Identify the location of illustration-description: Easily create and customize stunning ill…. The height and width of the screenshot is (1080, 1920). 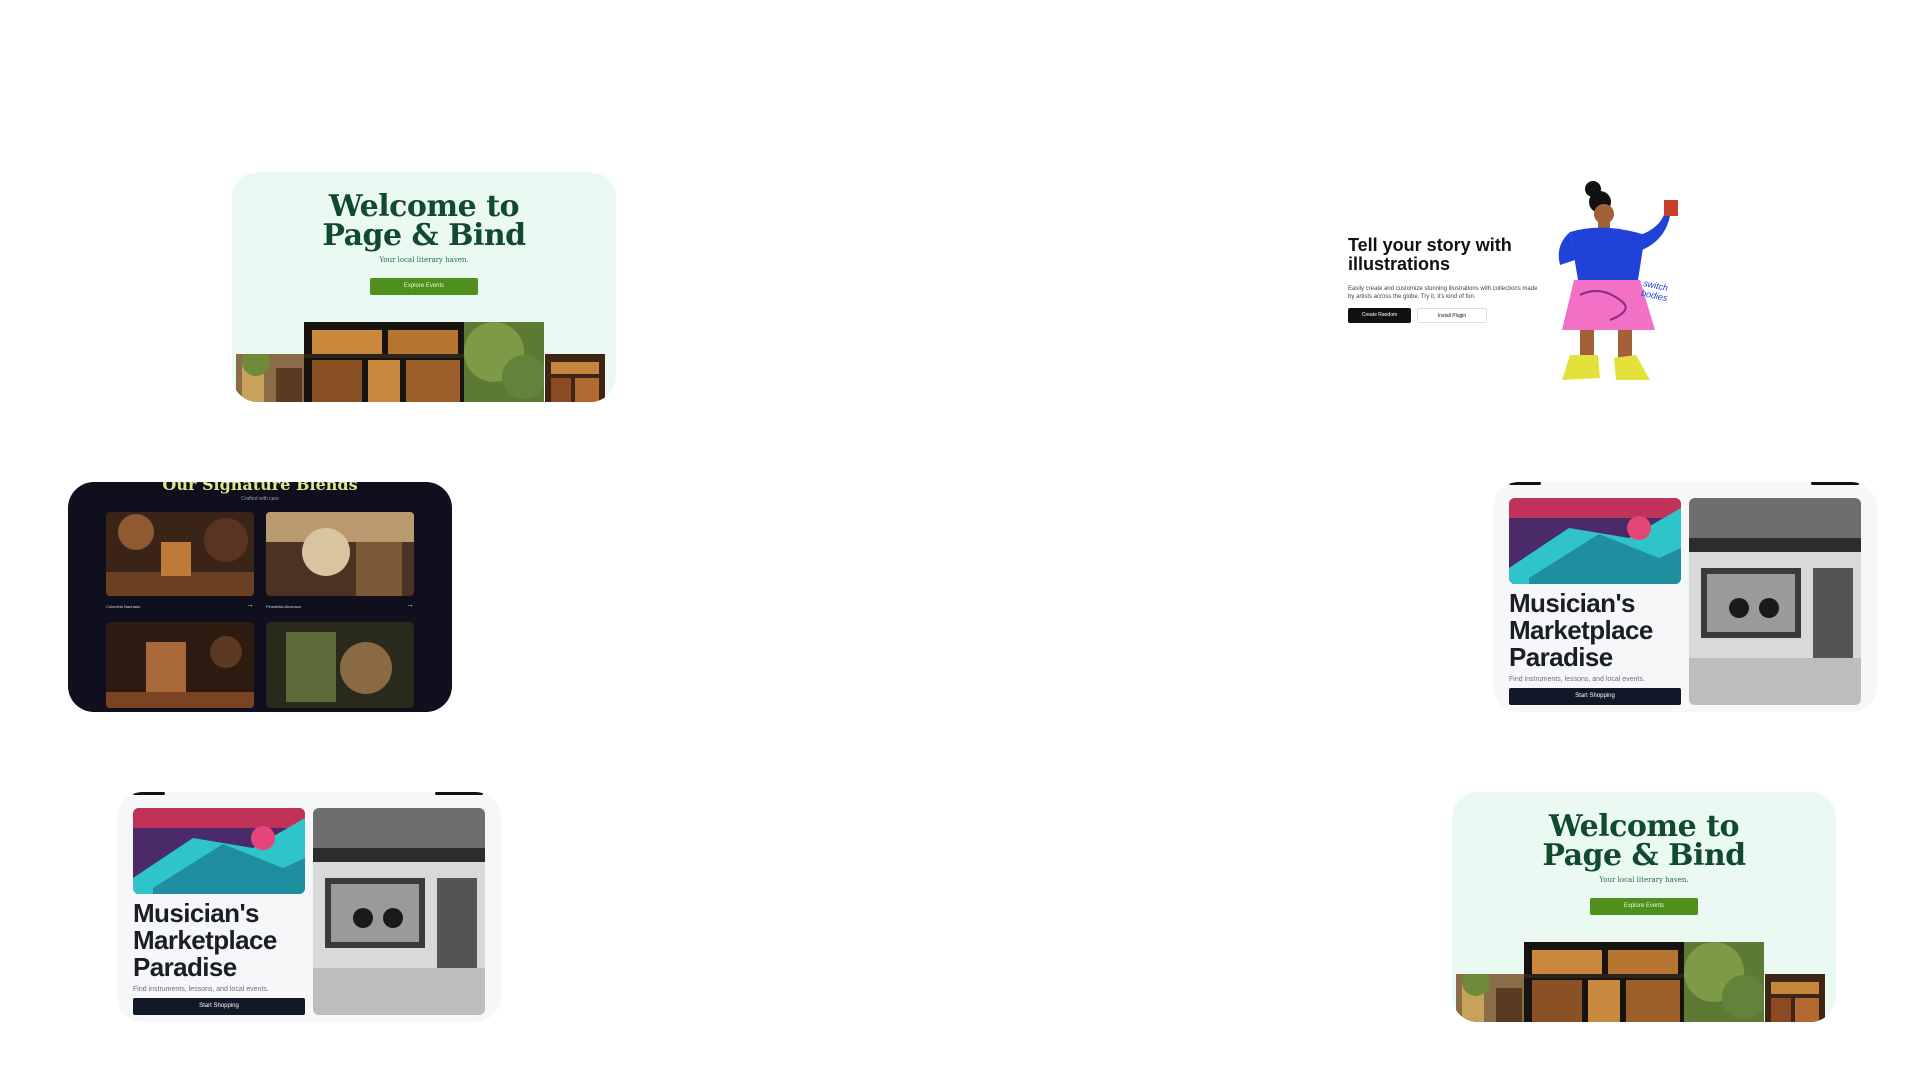
(1443, 293).